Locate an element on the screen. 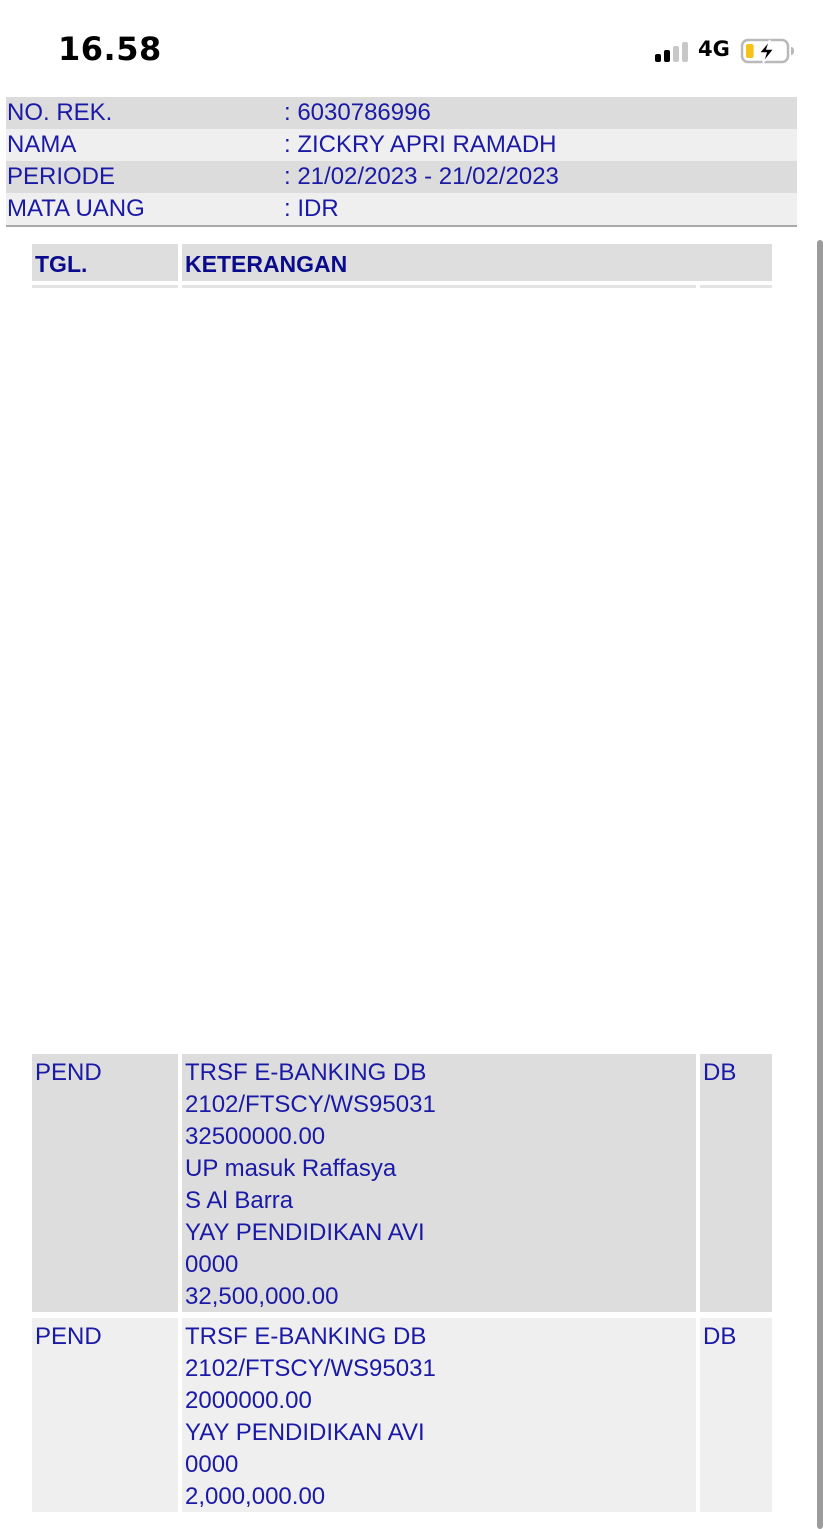 The height and width of the screenshot is (1529, 828). period-label: PERIODE is located at coordinates (61, 176).